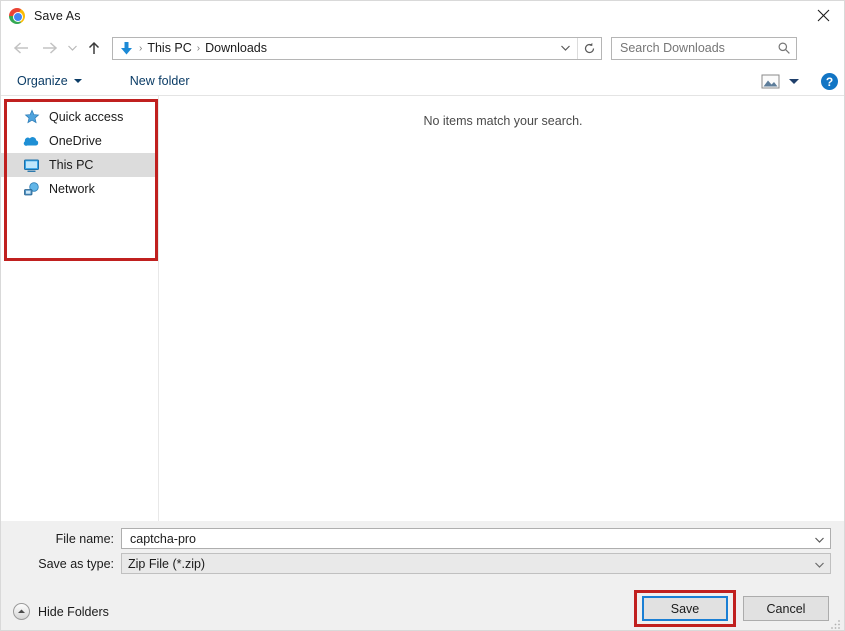  I want to click on up-one-level-button, so click(94, 48).